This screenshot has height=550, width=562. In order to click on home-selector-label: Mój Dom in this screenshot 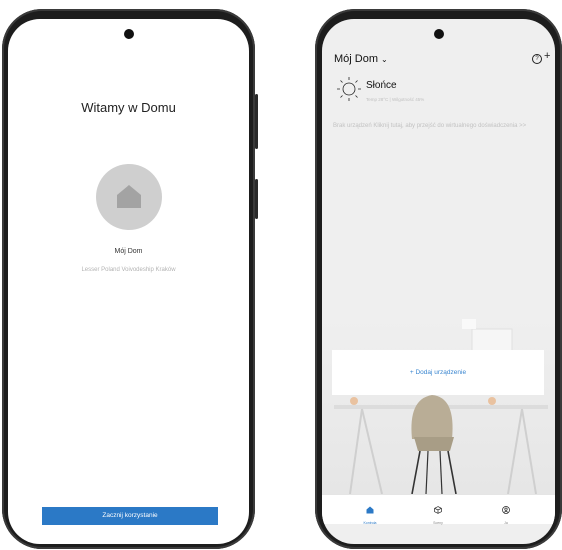, I will do `click(356, 59)`.